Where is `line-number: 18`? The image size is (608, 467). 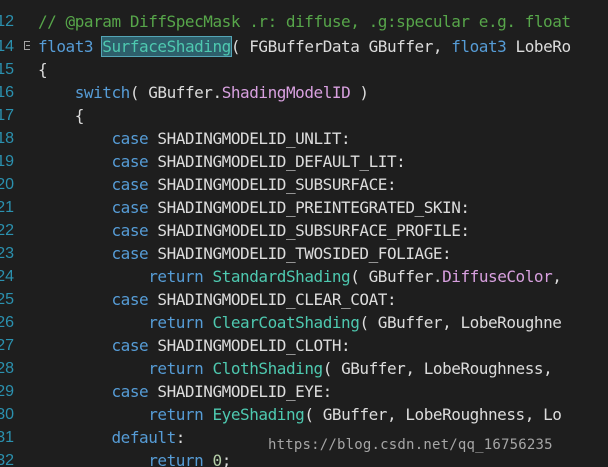 line-number: 18 is located at coordinates (7, 138).